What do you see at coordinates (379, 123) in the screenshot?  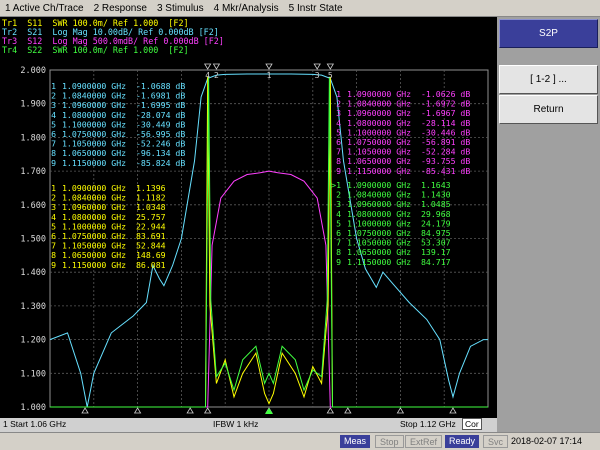 I see `marker-table-s12-frequency: 1.0800000 GHz` at bounding box center [379, 123].